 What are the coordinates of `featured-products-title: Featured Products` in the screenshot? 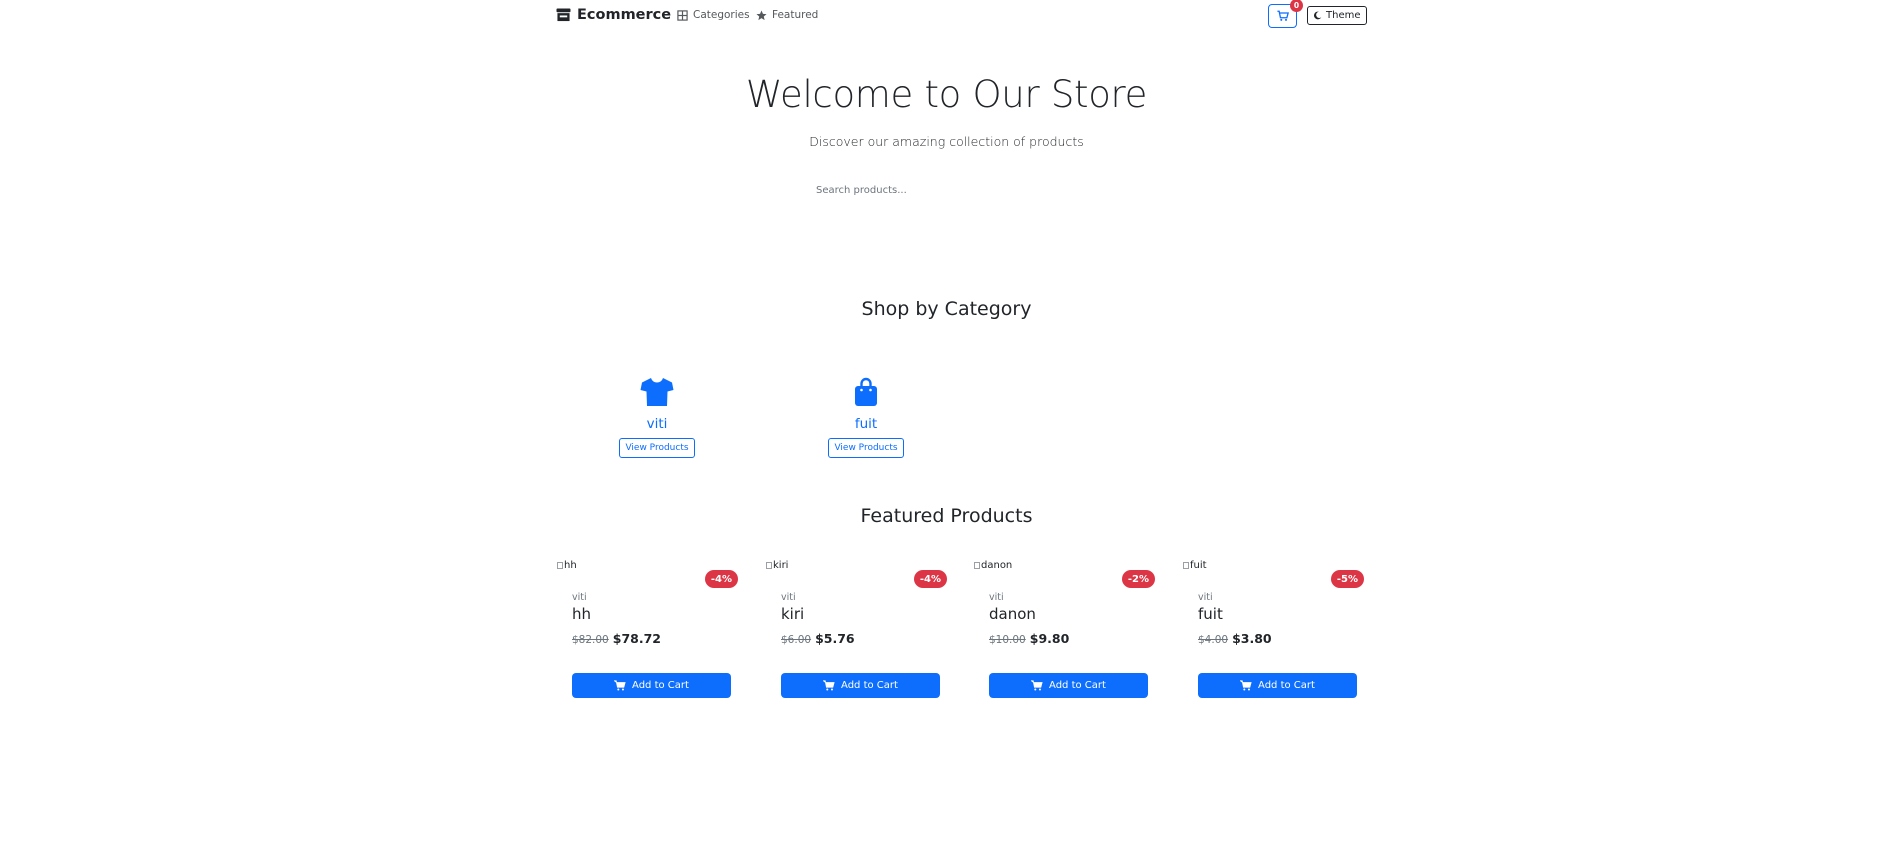 It's located at (946, 516).